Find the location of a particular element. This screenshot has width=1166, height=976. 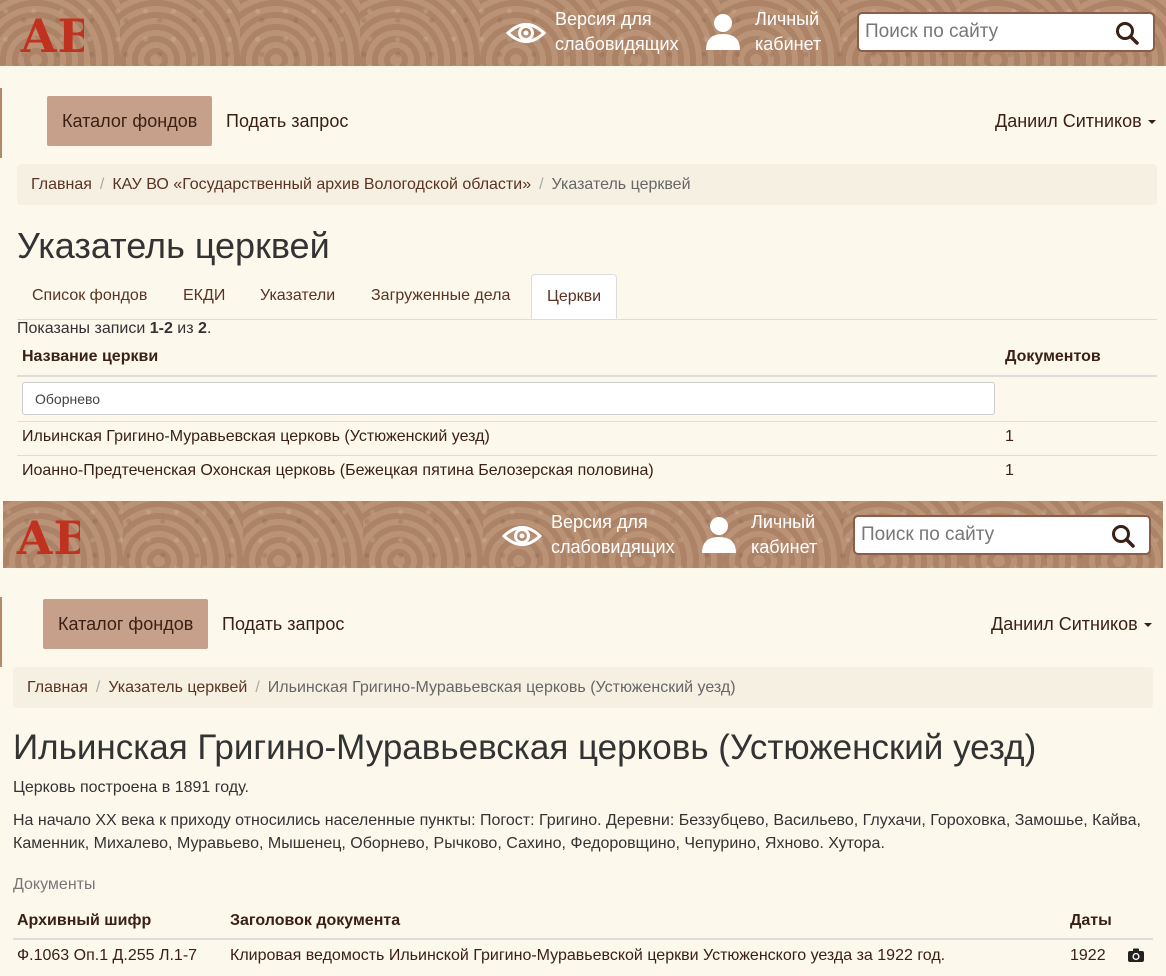

archive-code-link: Ф.1063 Оп.1 Д.255 Л.1-7 is located at coordinates (107, 956).